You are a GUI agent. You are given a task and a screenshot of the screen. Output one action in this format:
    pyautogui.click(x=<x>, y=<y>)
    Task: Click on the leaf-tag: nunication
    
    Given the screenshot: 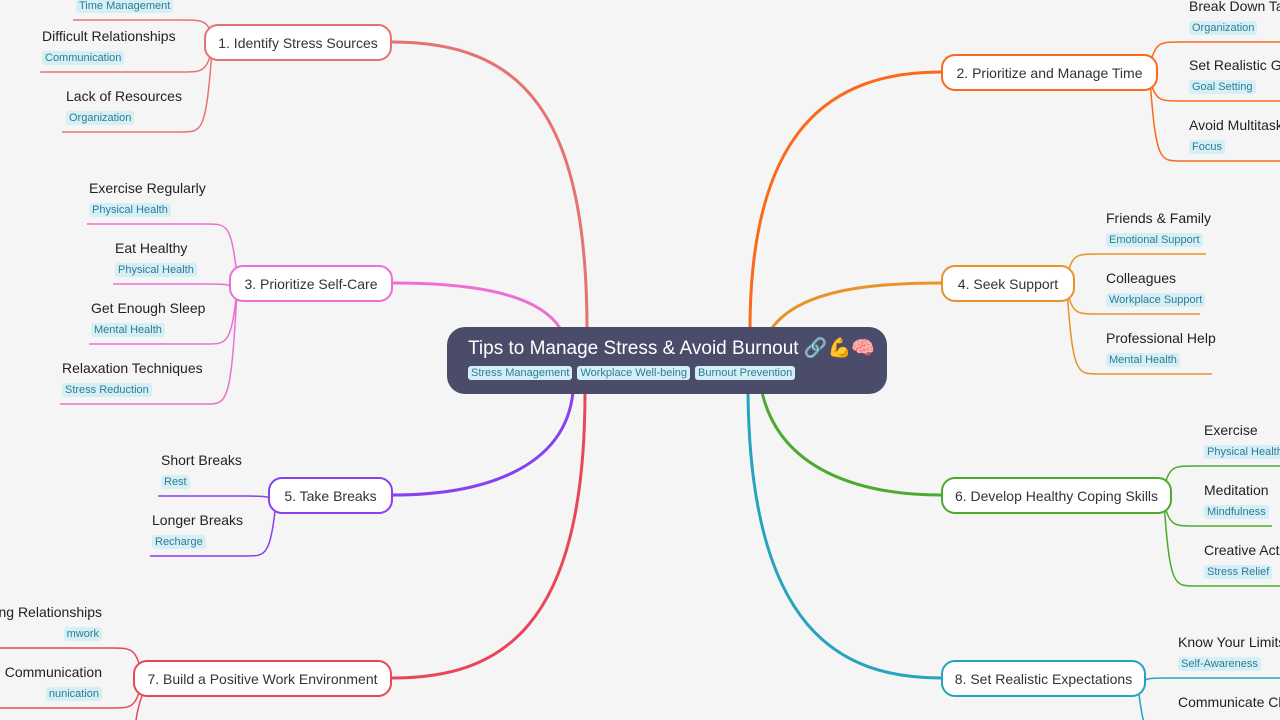 What is the action you would take?
    pyautogui.click(x=73, y=694)
    